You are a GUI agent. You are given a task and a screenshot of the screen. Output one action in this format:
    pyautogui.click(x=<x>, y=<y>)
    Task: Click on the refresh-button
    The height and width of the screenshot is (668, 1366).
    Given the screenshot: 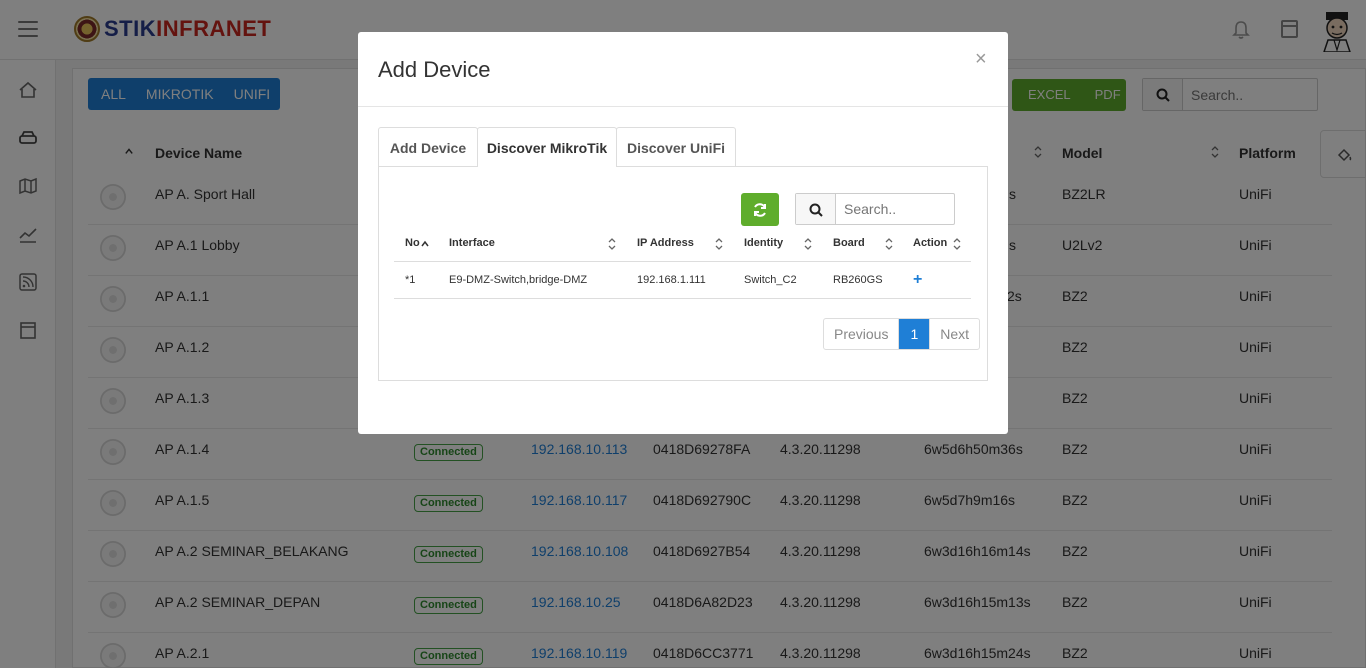 What is the action you would take?
    pyautogui.click(x=760, y=209)
    